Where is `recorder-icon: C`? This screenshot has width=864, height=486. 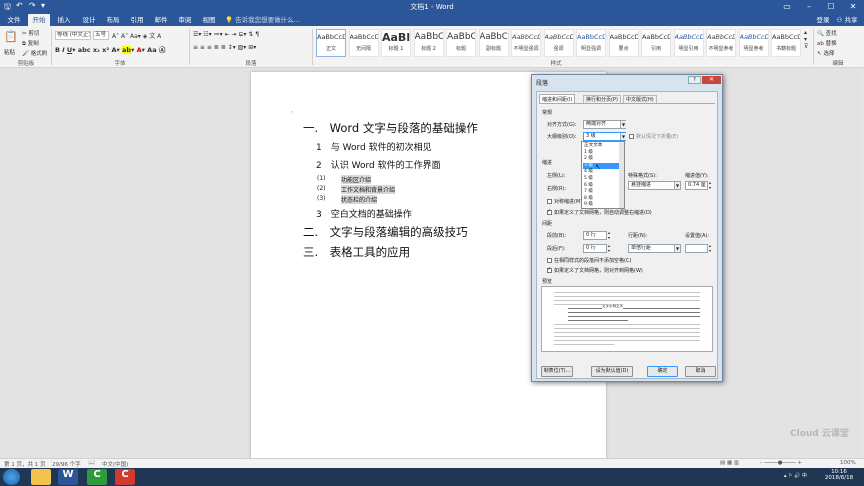
recorder-icon: C is located at coordinates (125, 477).